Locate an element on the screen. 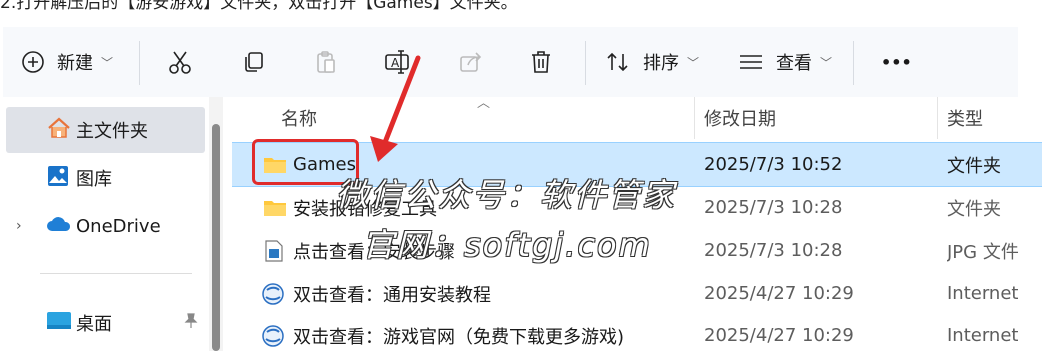  sidebar-item-label: OneDrive is located at coordinates (118, 226).